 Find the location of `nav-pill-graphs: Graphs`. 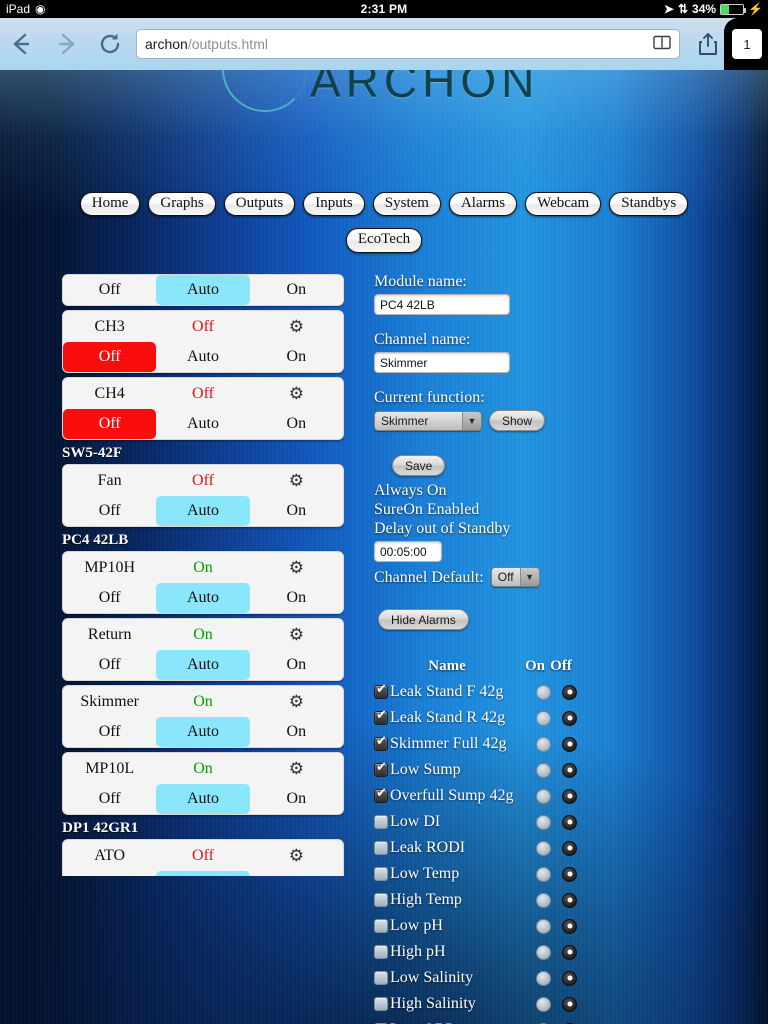

nav-pill-graphs: Graphs is located at coordinates (182, 204).